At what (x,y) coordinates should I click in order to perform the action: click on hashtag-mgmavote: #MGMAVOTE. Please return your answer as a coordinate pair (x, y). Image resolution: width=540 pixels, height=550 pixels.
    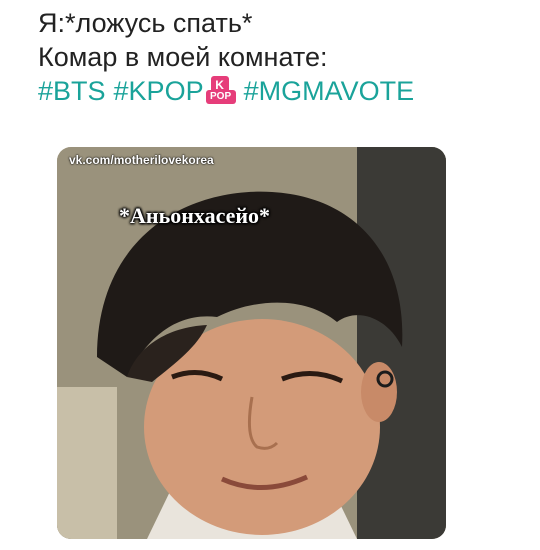
    Looking at the image, I should click on (329, 91).